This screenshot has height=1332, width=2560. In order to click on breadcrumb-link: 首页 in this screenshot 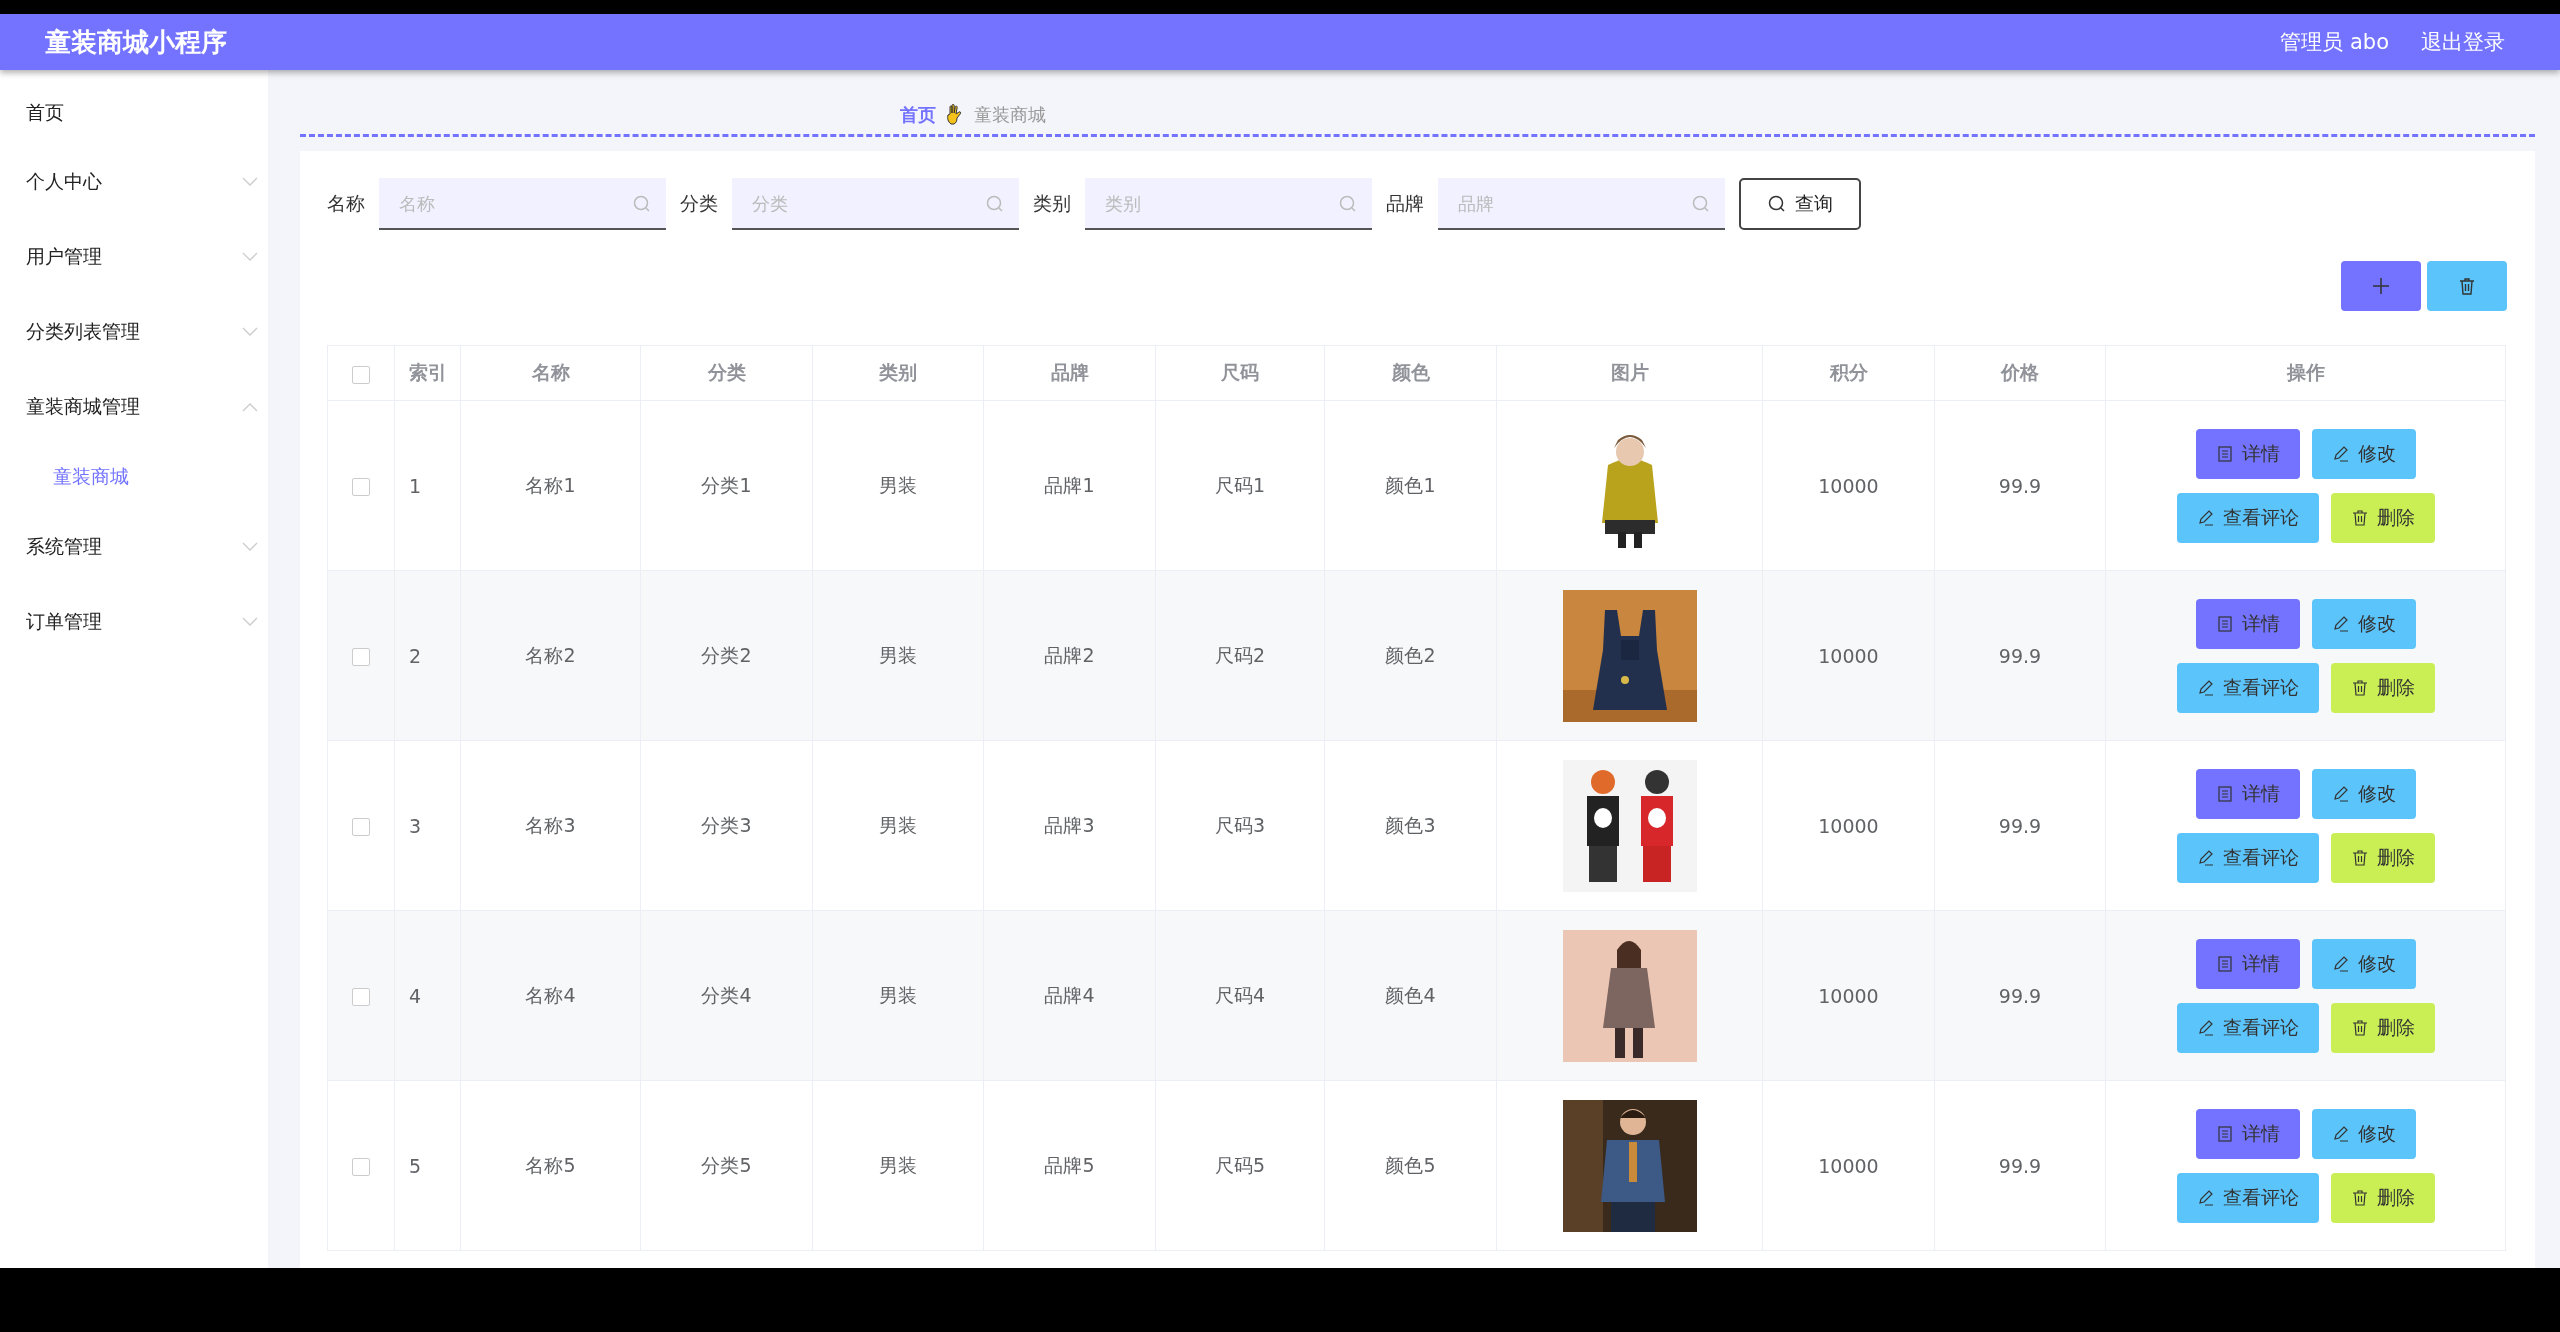, I will do `click(918, 115)`.